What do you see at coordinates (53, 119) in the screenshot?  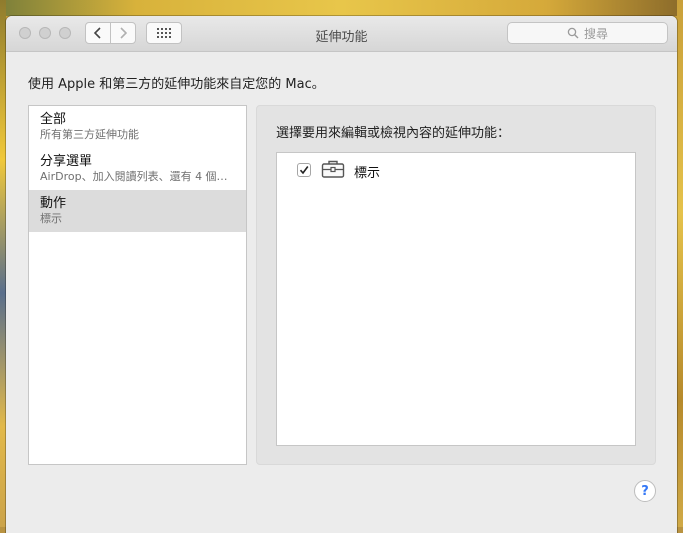 I see `category-name: 全部` at bounding box center [53, 119].